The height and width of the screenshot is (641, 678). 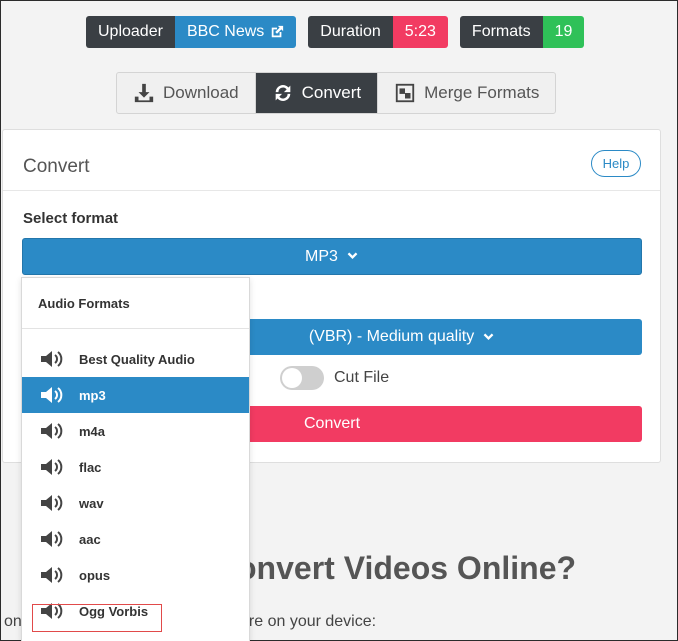 What do you see at coordinates (56, 166) in the screenshot?
I see `card-title: Convert` at bounding box center [56, 166].